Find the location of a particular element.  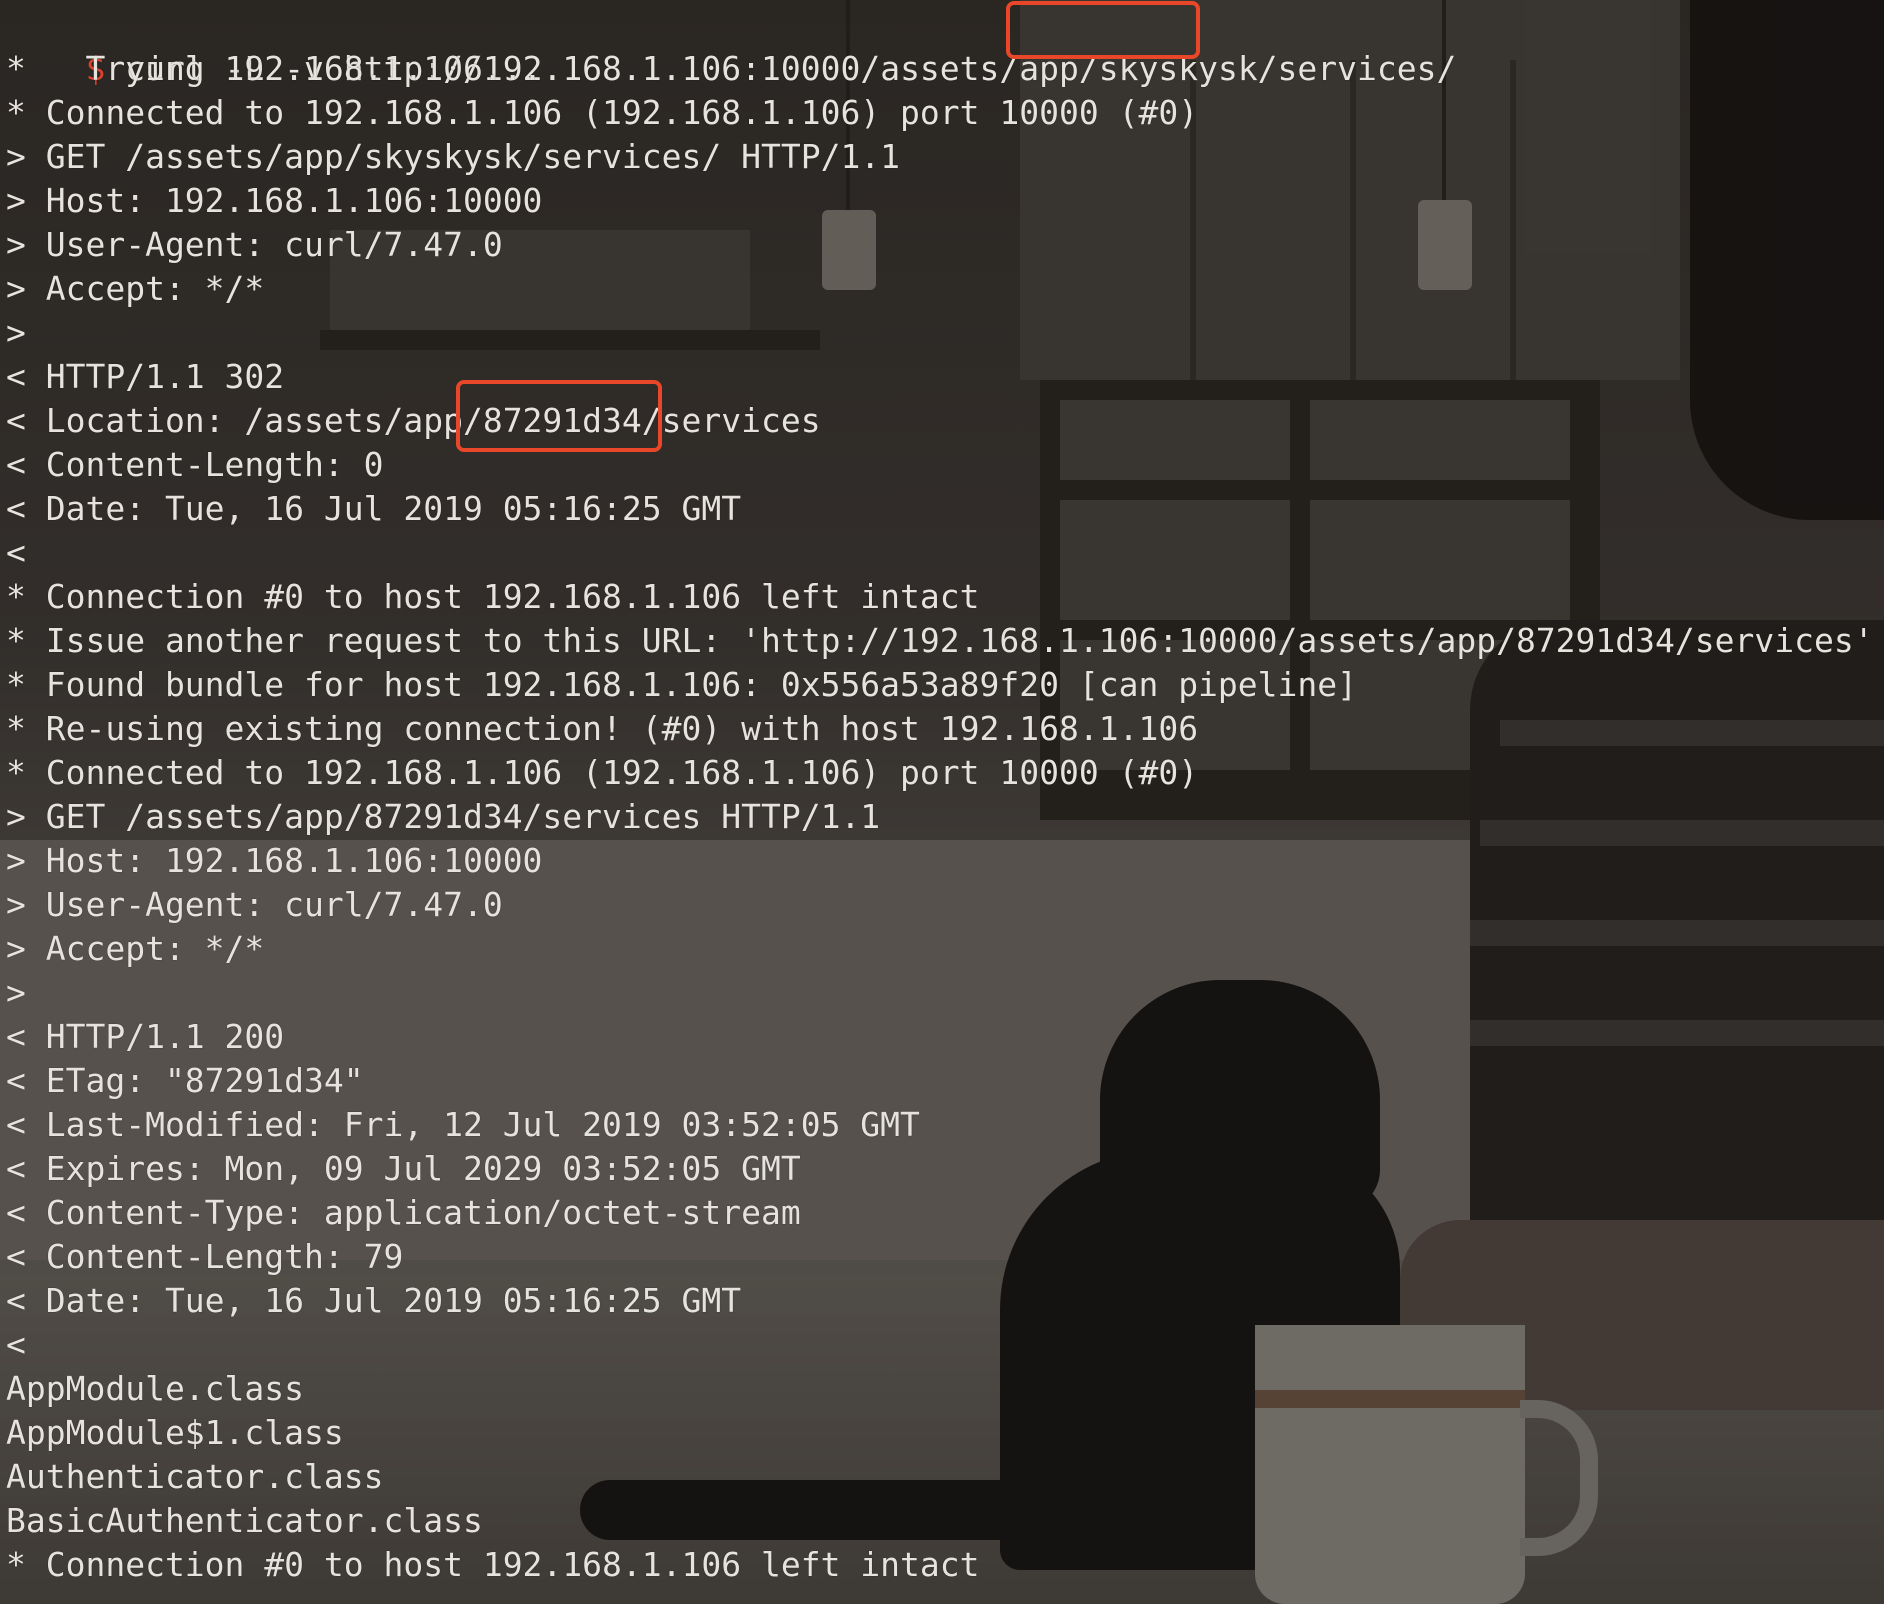

output-line: < HTTP/1.1 302 is located at coordinates (145, 376).